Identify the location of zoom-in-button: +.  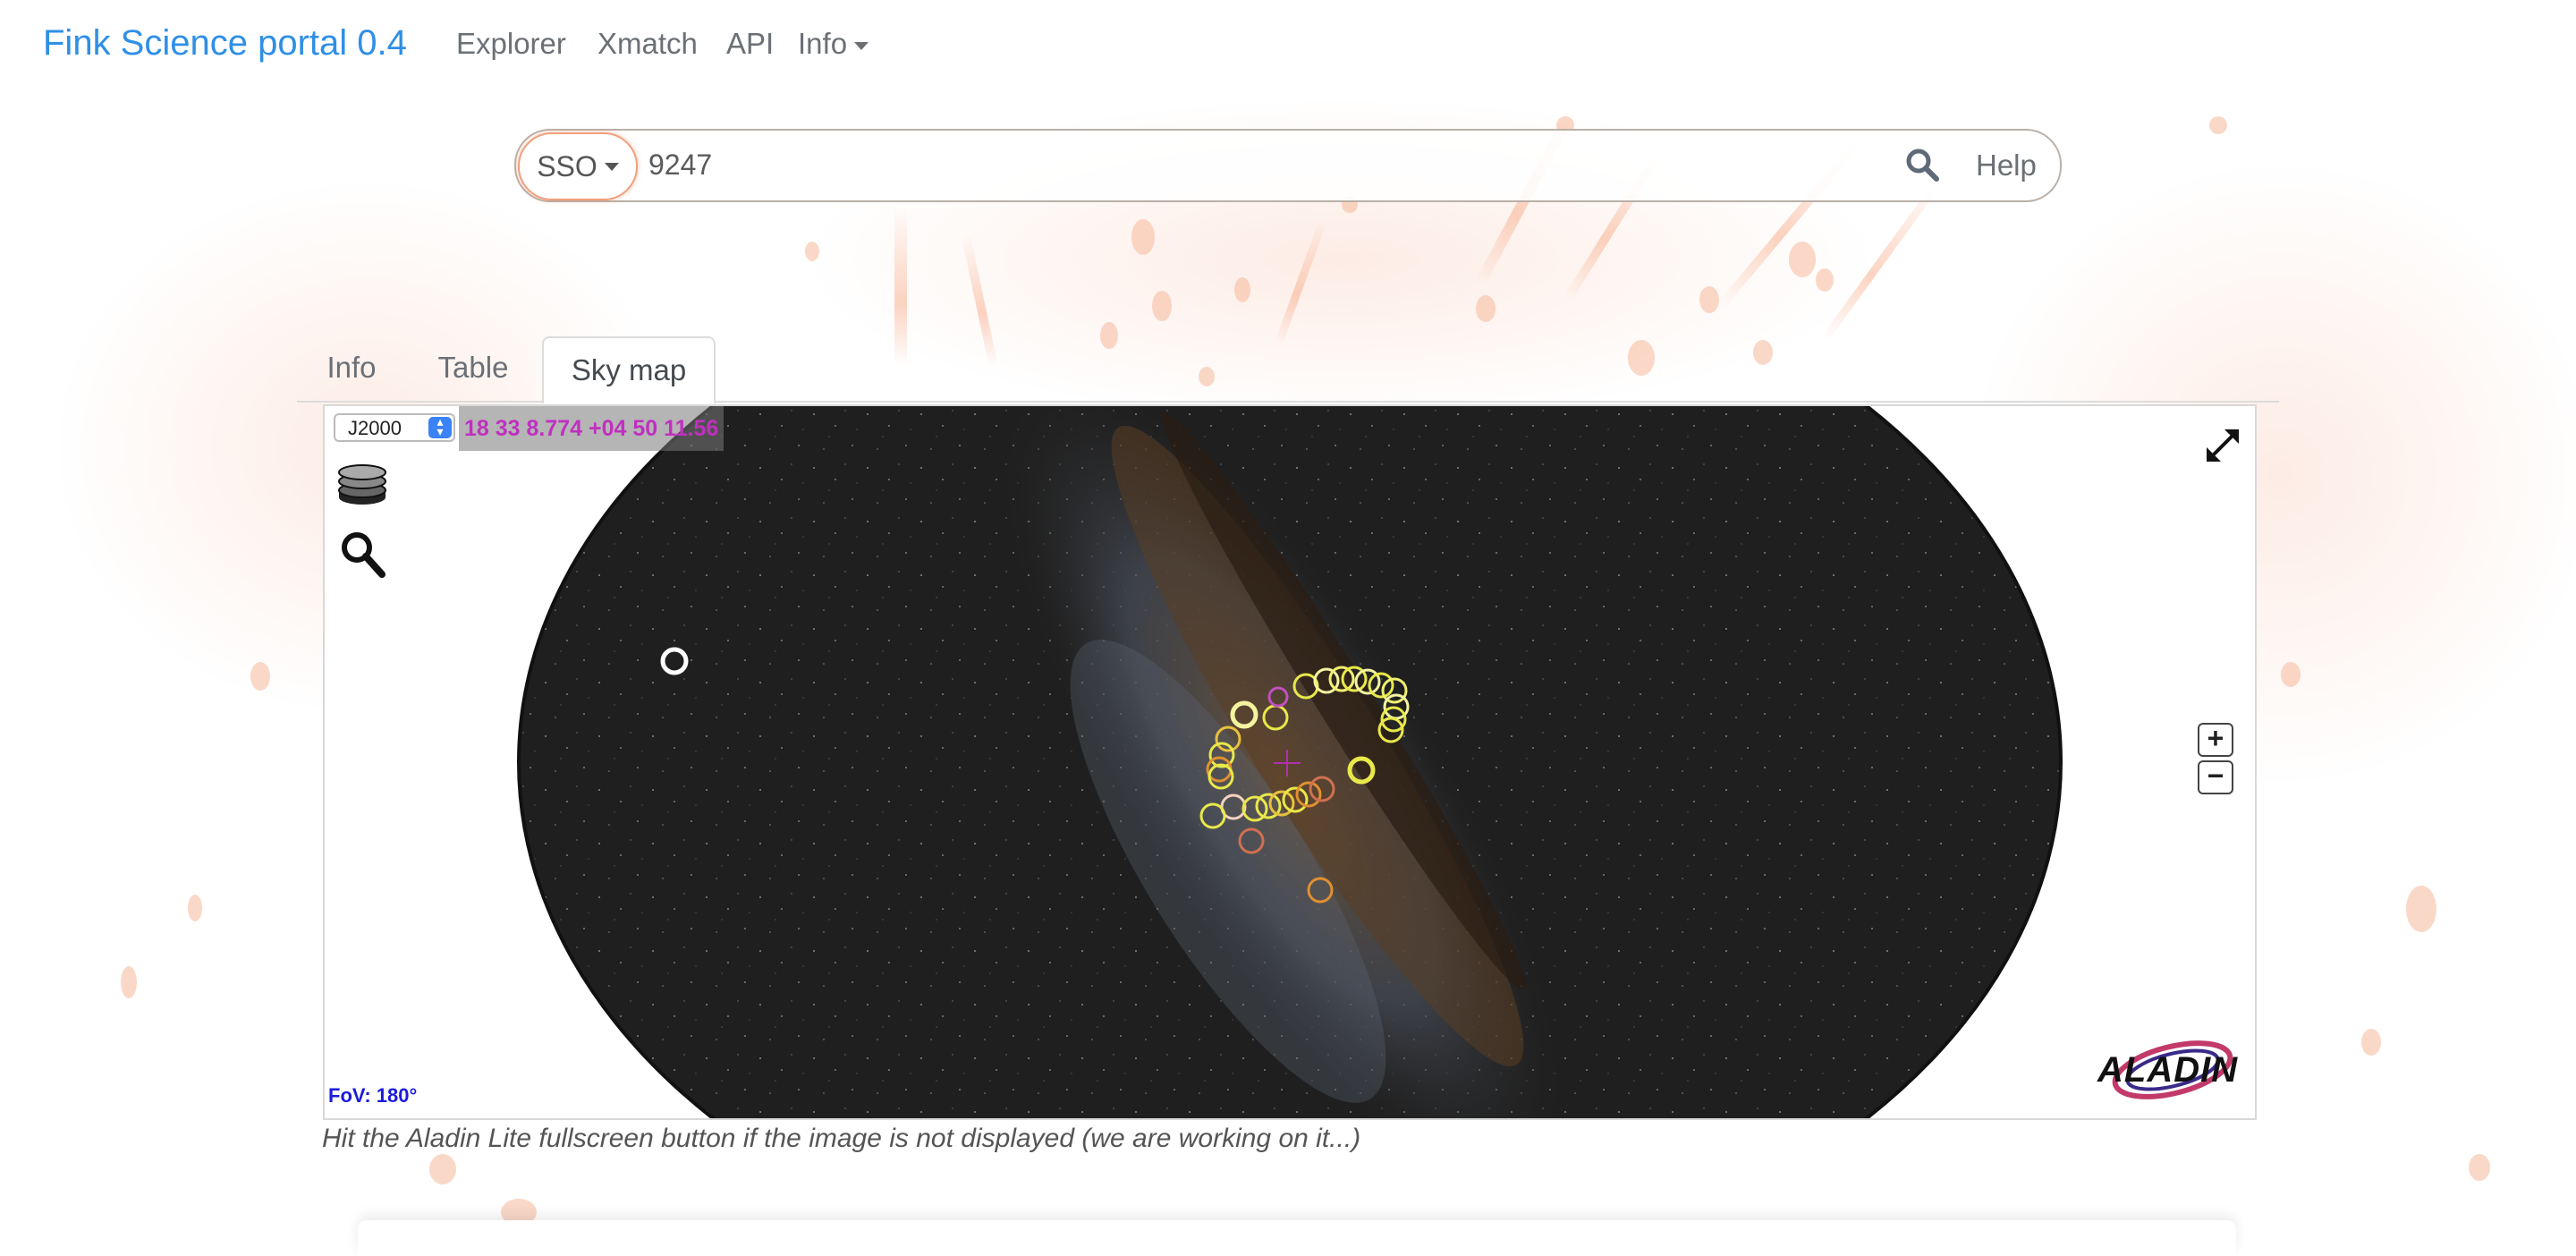
(2215, 740).